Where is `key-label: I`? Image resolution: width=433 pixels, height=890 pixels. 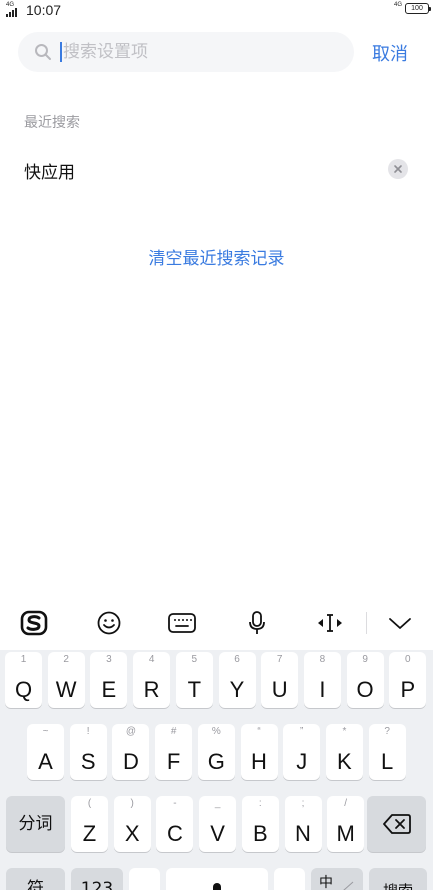 key-label: I is located at coordinates (322, 689).